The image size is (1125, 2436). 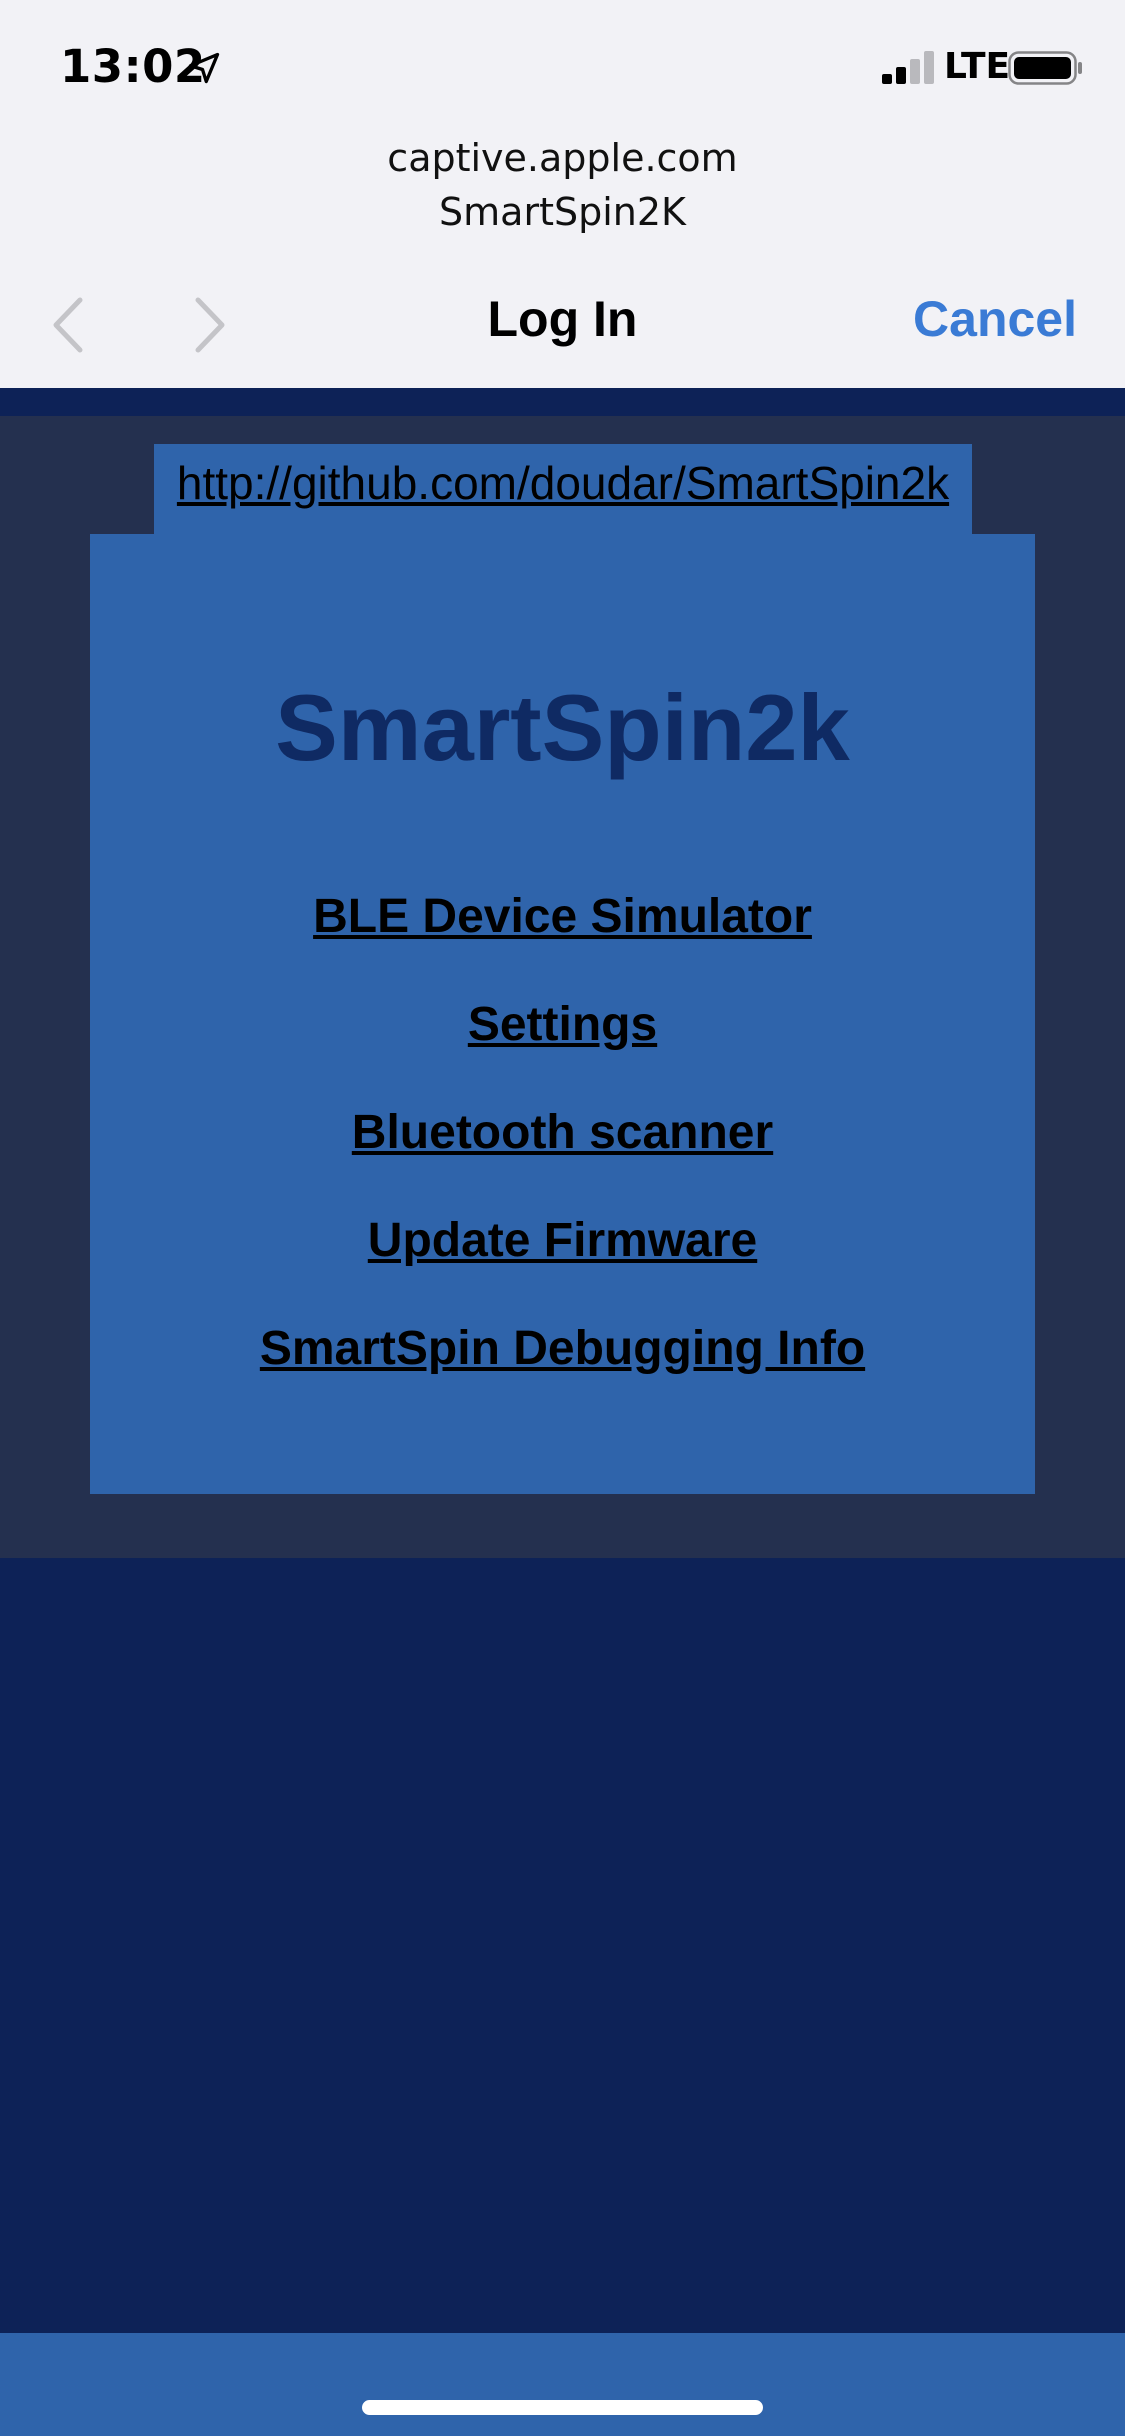 What do you see at coordinates (977, 66) in the screenshot?
I see `carrier-label: LTE` at bounding box center [977, 66].